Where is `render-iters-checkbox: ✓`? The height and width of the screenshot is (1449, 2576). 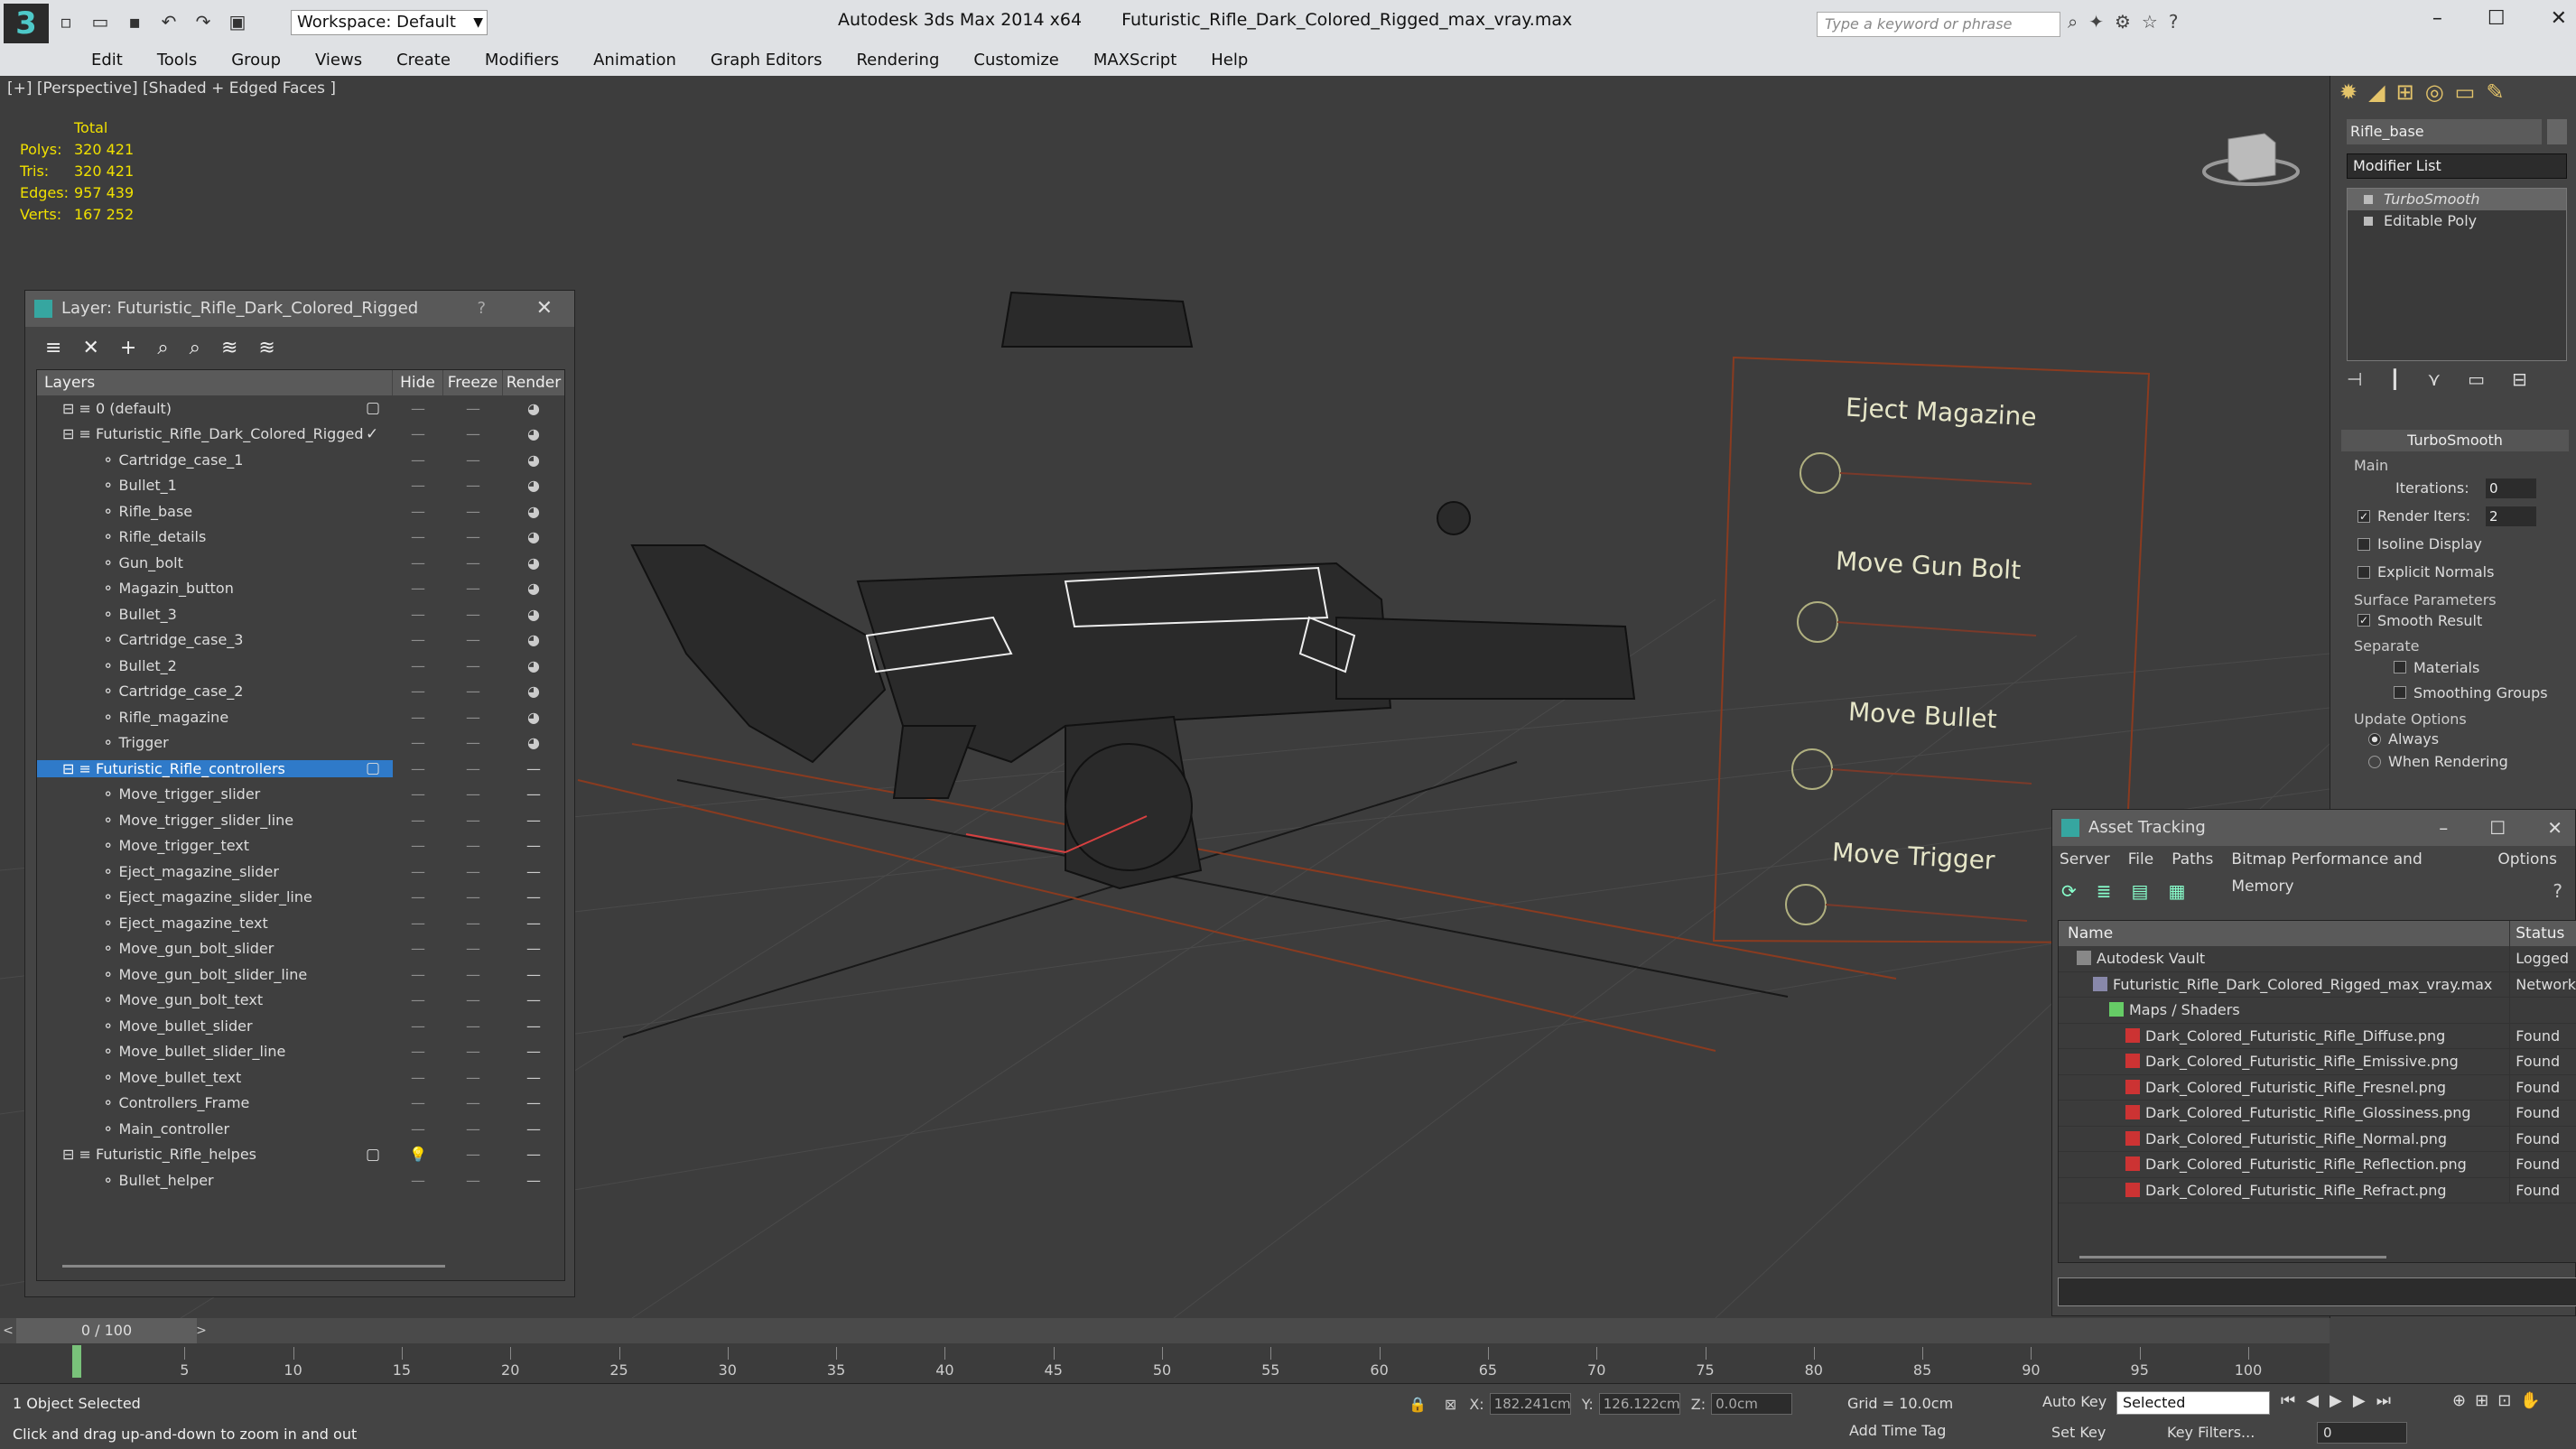
render-iters-checkbox: ✓ is located at coordinates (2363, 516).